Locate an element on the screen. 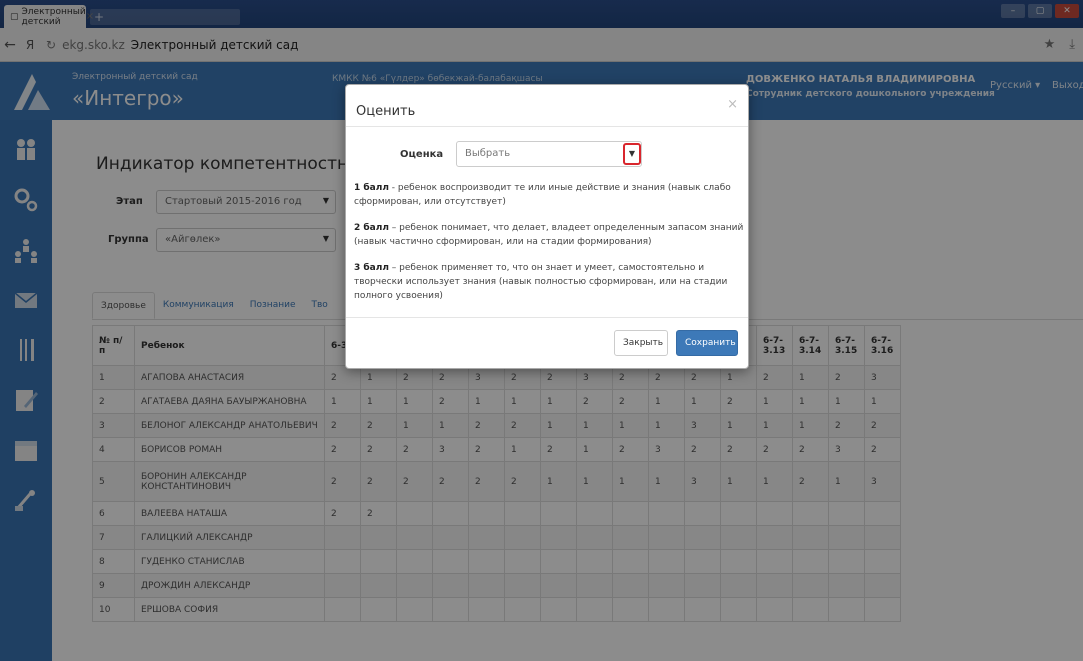 This screenshot has height=661, width=1083. grade-2-title: 2 балл is located at coordinates (371, 228).